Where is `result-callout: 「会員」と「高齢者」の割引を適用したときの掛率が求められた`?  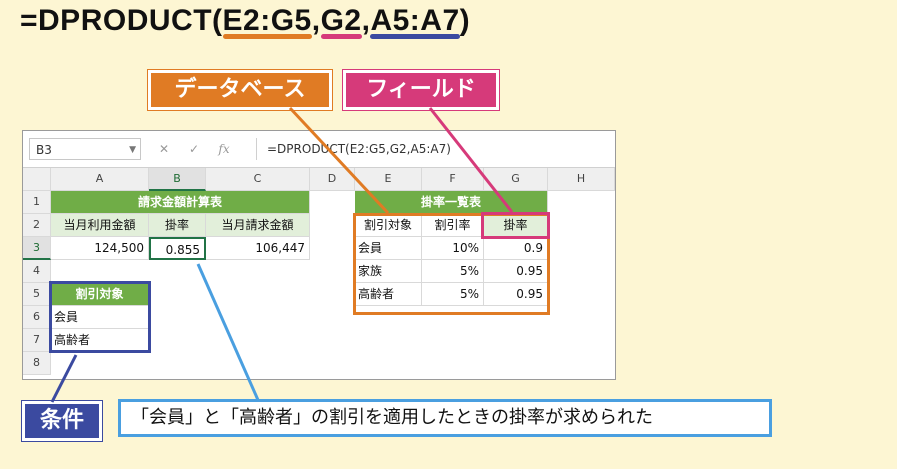 result-callout: 「会員」と「高齢者」の割引を適用したときの掛率が求められた is located at coordinates (445, 418).